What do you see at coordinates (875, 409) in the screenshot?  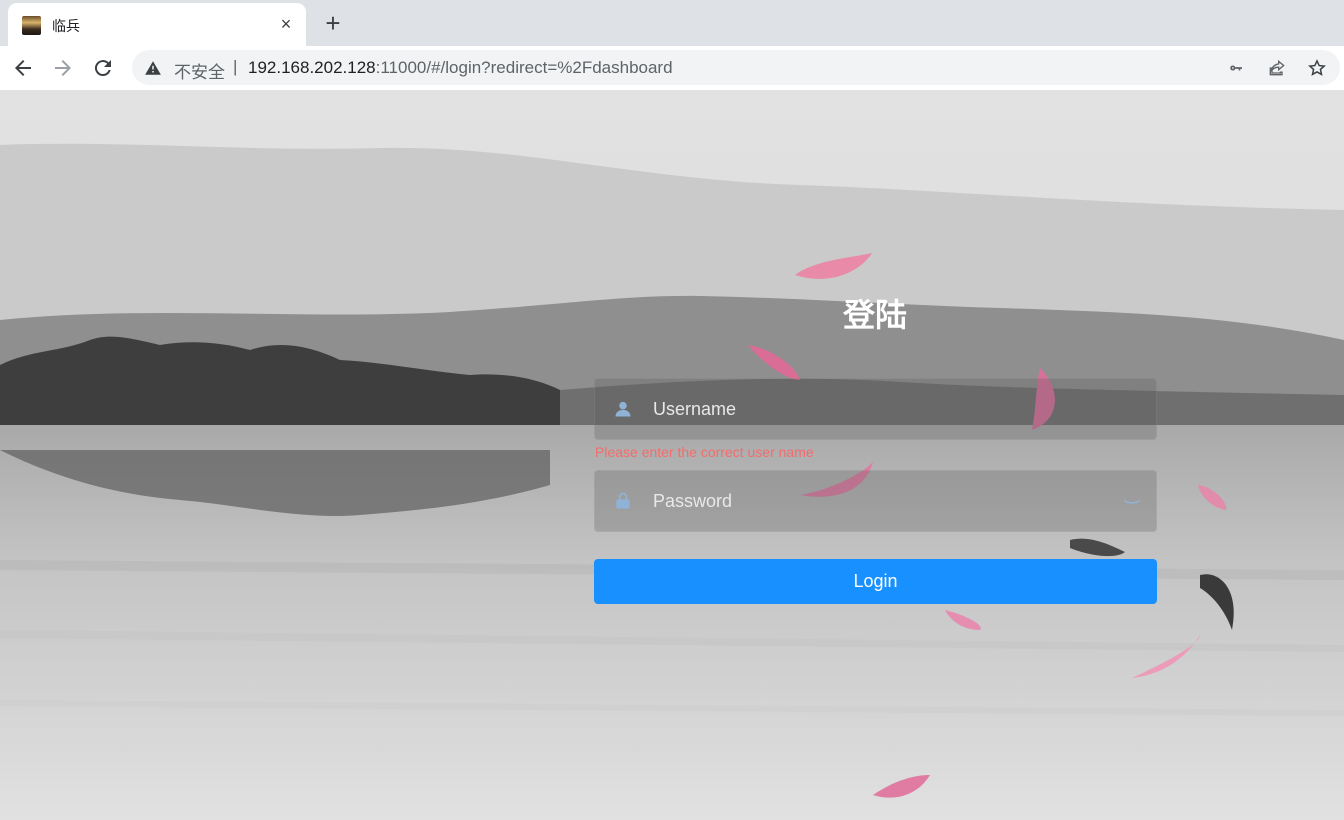 I see `username-field: Username` at bounding box center [875, 409].